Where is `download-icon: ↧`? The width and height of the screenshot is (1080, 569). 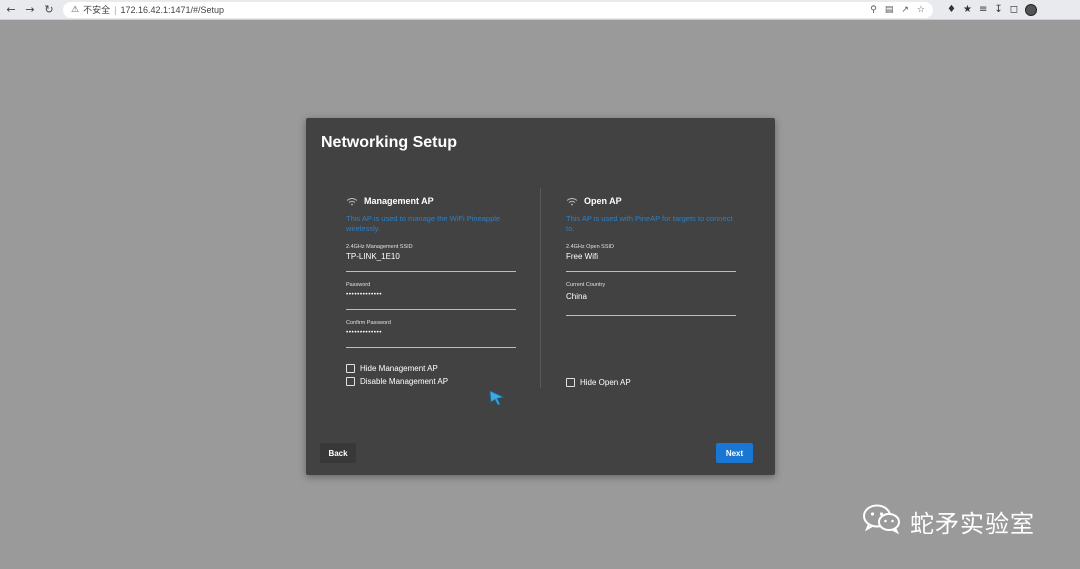
download-icon: ↧ is located at coordinates (998, 10).